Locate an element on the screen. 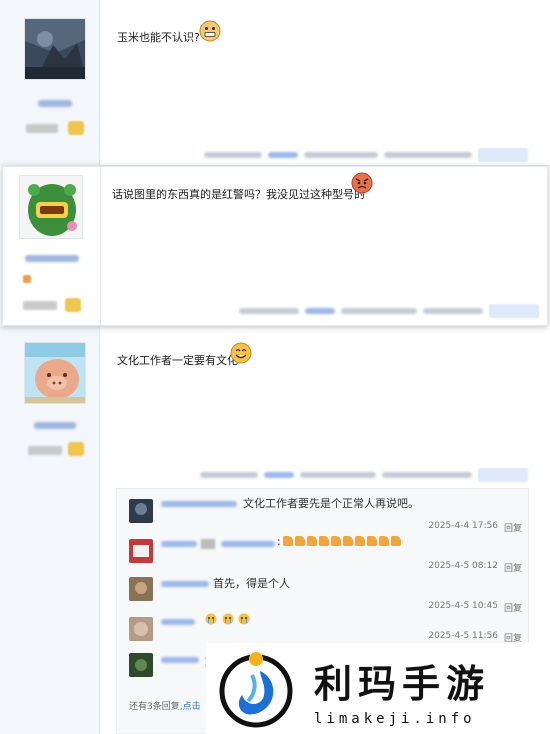  post-content: 文化工作者一定要有文化 is located at coordinates (177, 360).